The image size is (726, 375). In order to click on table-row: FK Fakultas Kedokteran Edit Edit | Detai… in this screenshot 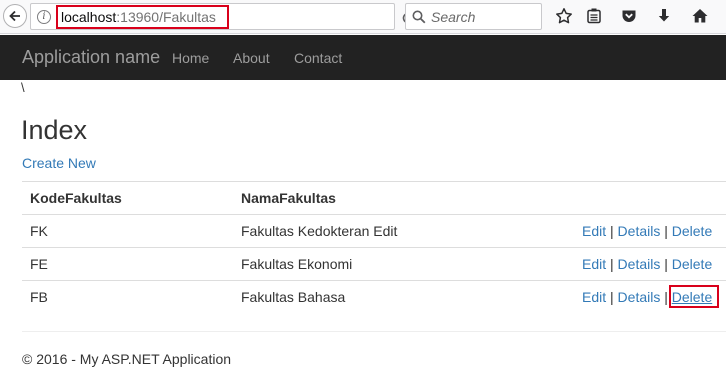, I will do `click(374, 230)`.